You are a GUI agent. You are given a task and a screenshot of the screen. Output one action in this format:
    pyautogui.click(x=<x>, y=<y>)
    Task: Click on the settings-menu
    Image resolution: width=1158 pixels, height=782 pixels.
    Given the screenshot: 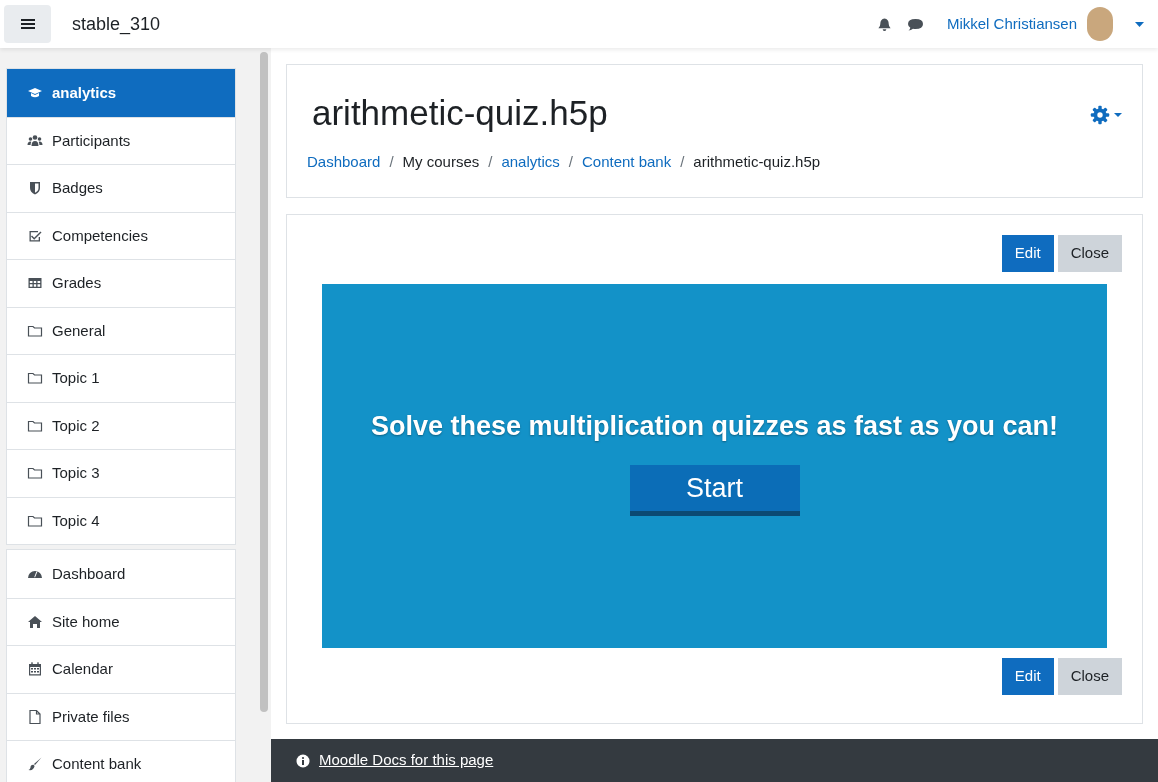 What is the action you would take?
    pyautogui.click(x=1106, y=115)
    